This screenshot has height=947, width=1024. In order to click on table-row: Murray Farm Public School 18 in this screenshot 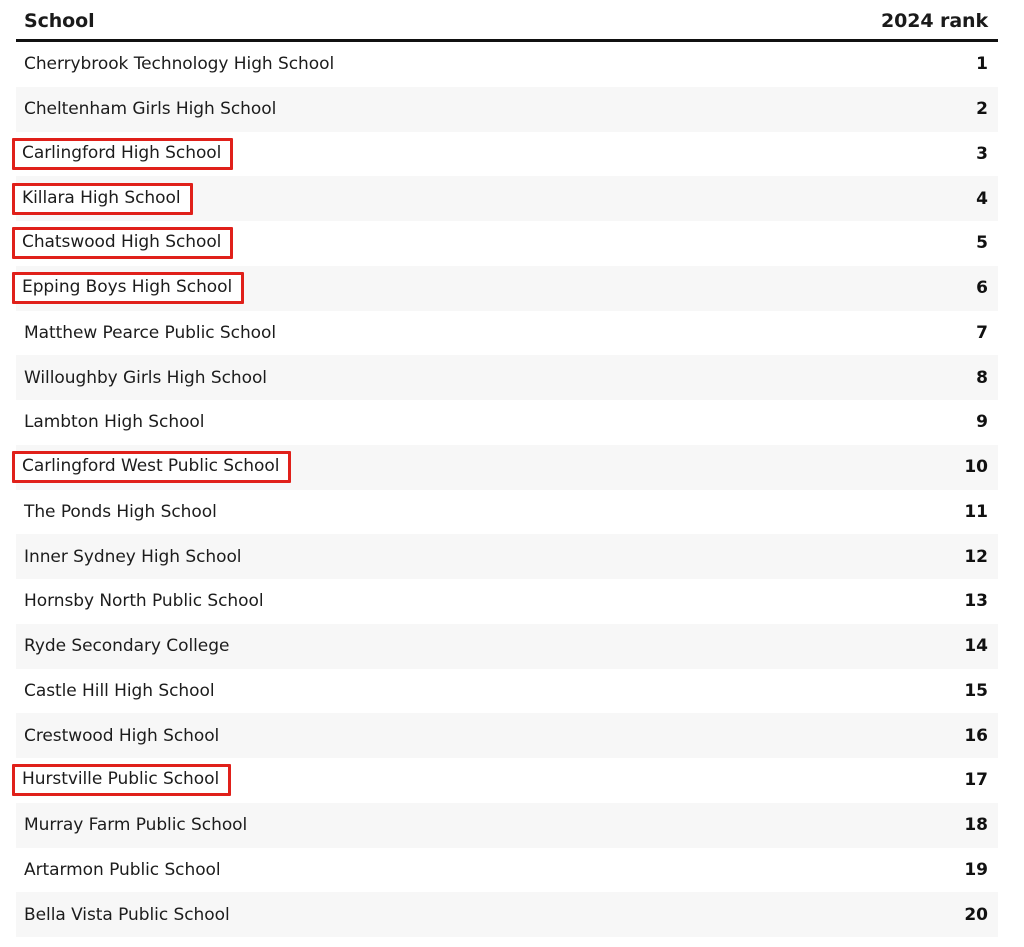, I will do `click(507, 825)`.